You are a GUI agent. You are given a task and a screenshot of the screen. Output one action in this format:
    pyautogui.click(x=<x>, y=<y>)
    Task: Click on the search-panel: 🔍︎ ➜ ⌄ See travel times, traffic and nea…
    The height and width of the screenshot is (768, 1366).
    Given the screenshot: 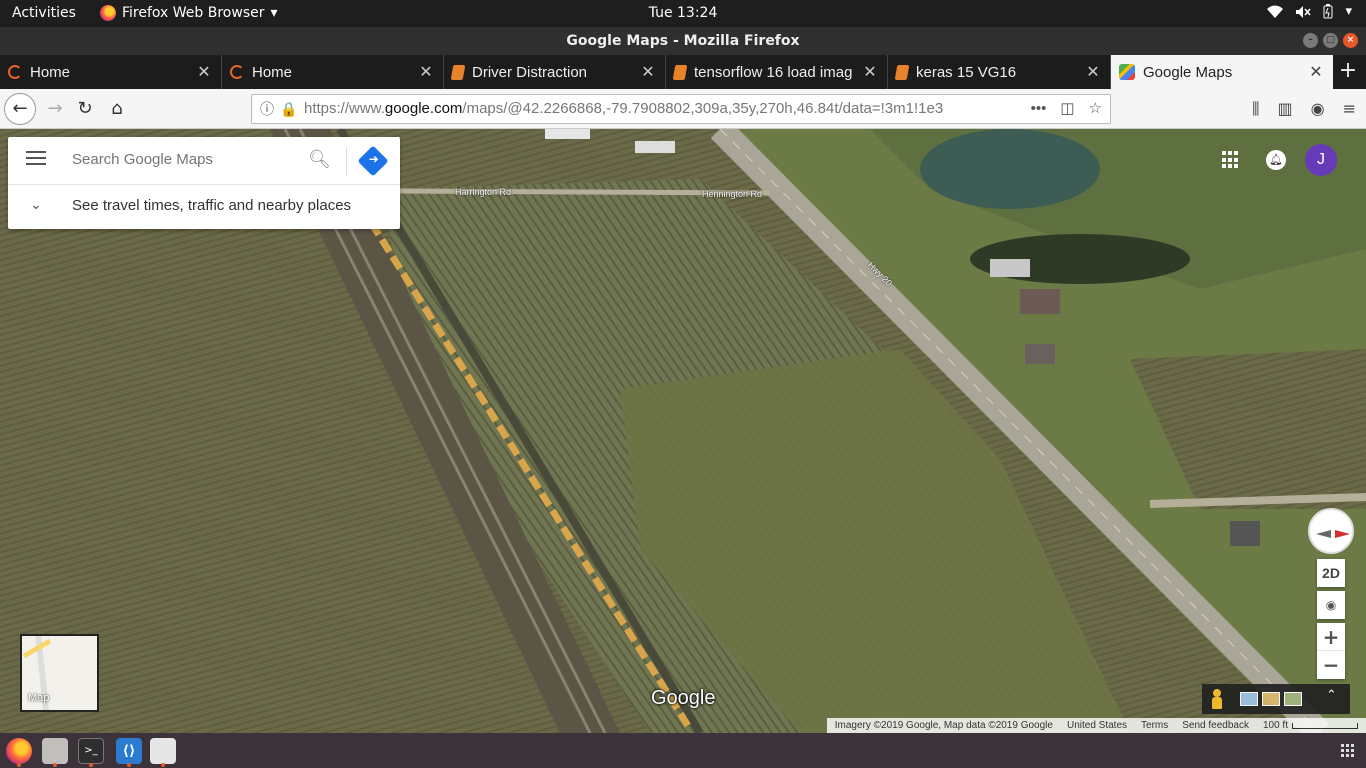 What is the action you would take?
    pyautogui.click(x=204, y=183)
    